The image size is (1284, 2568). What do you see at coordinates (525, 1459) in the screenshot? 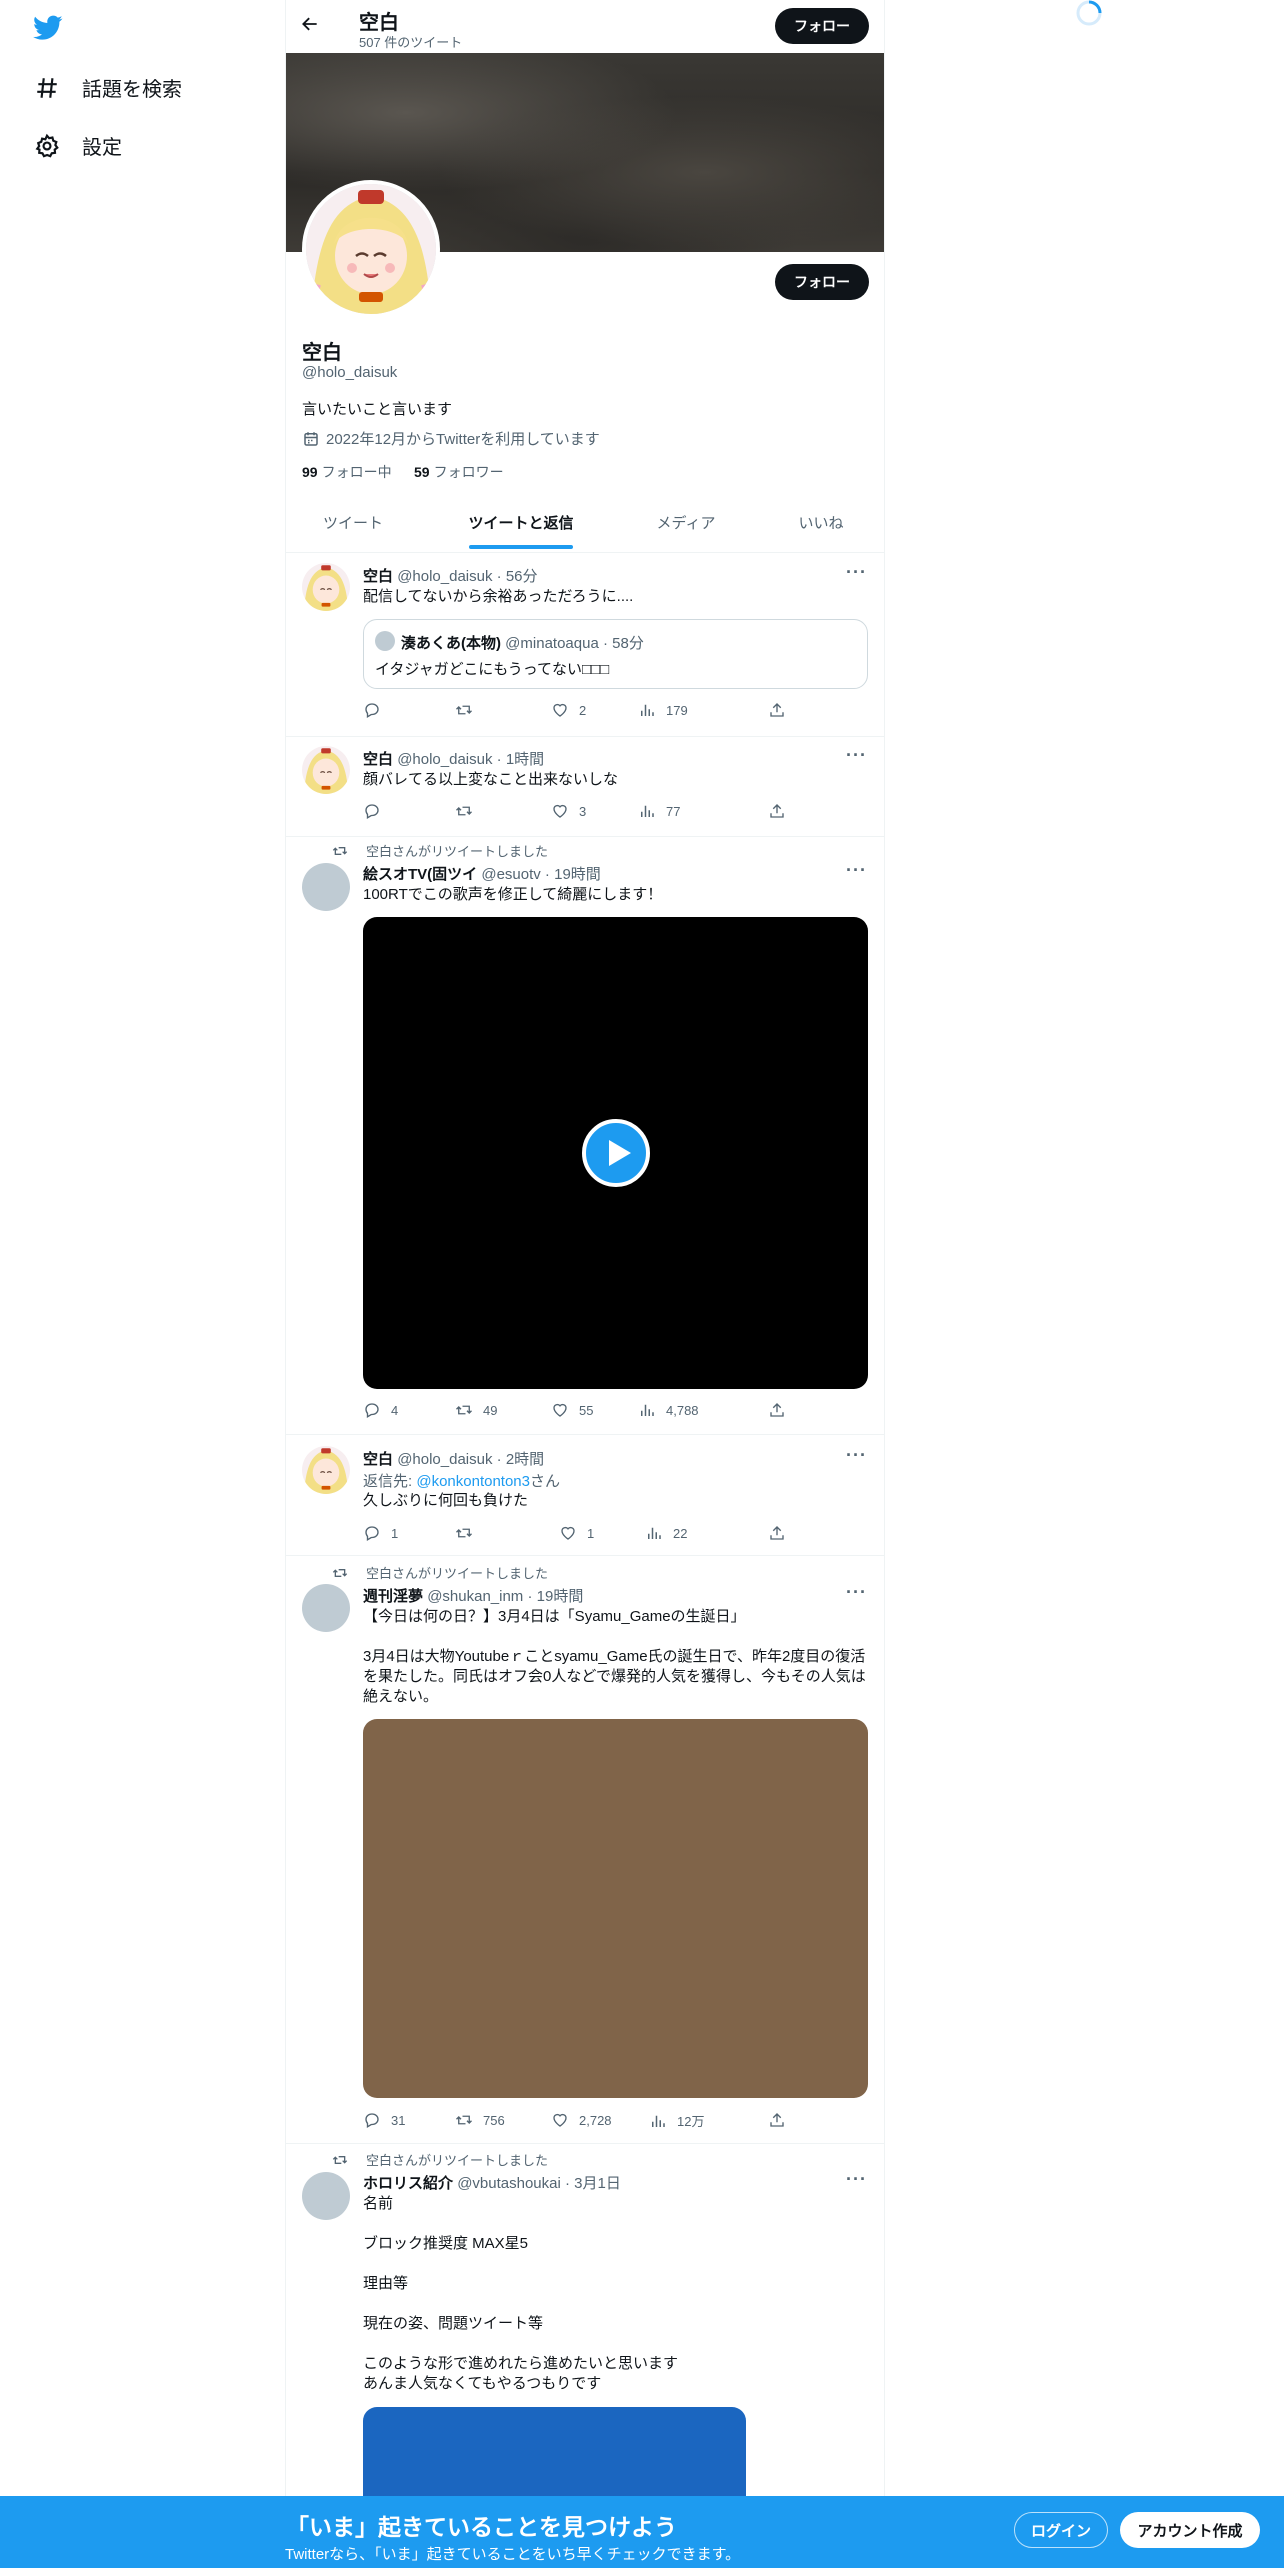
I see `tweet-time: 2時間` at bounding box center [525, 1459].